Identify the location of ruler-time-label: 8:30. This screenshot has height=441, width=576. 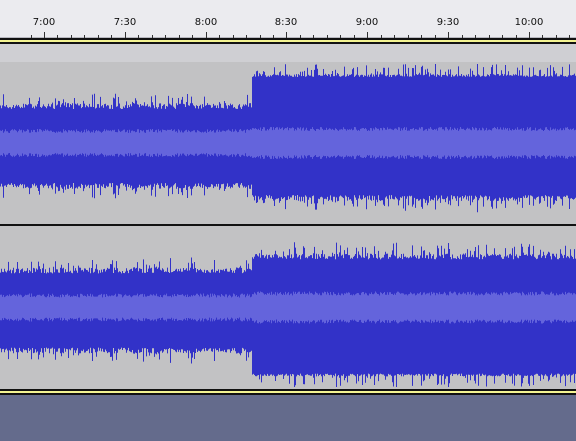
(286, 22).